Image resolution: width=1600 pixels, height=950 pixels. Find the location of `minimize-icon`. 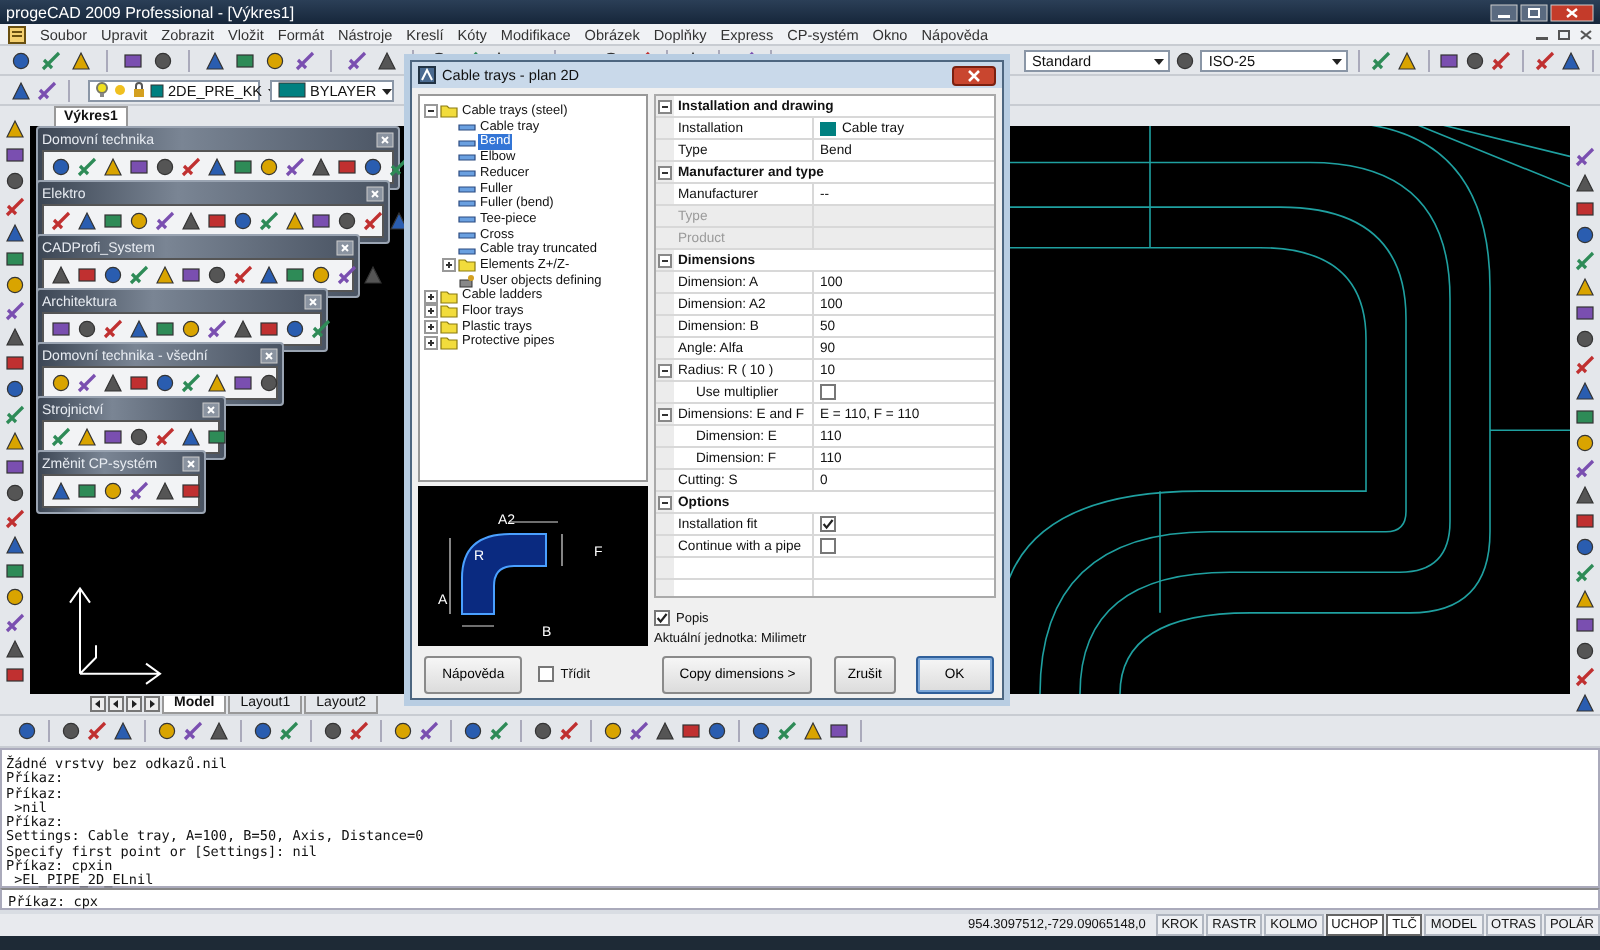

minimize-icon is located at coordinates (1504, 12).